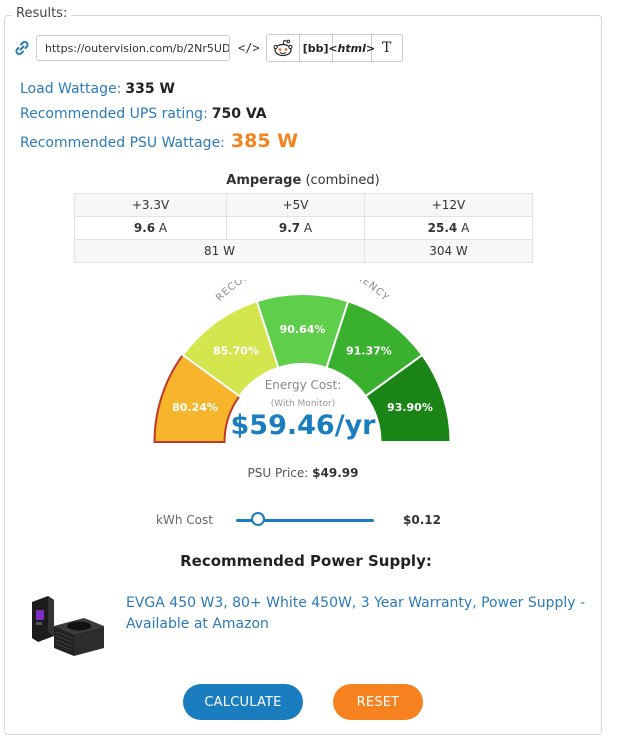 The height and width of the screenshot is (753, 626). I want to click on psu-wattage-value: 385 W, so click(264, 141).